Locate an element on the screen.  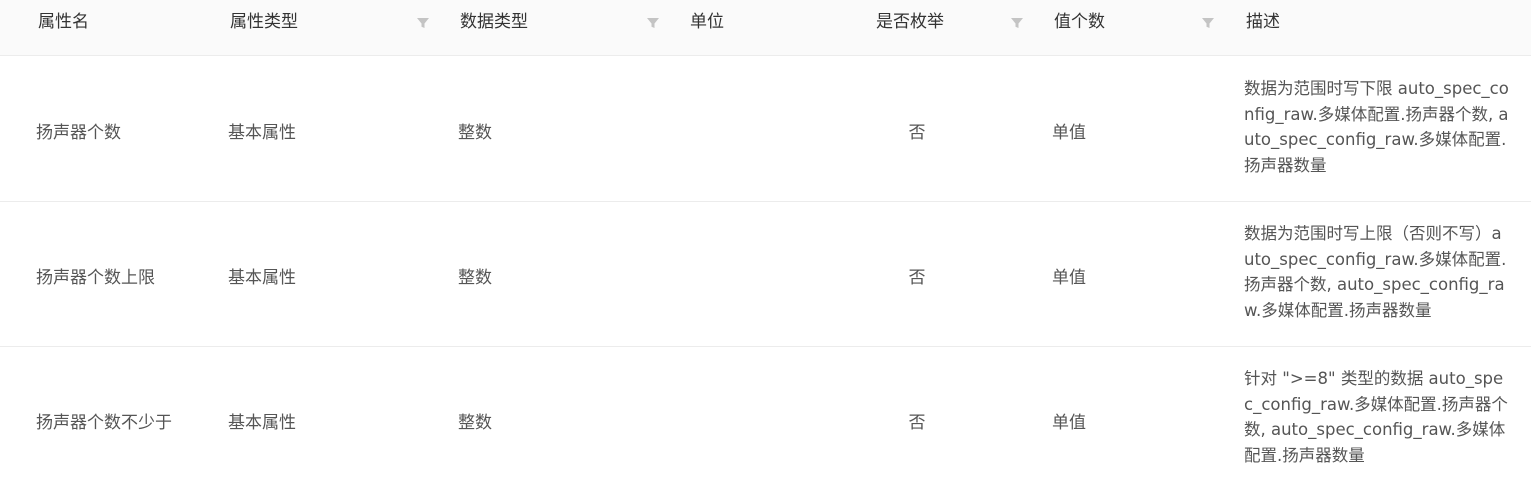
column-header-is-enum: 是否枚举 is located at coordinates (910, 22).